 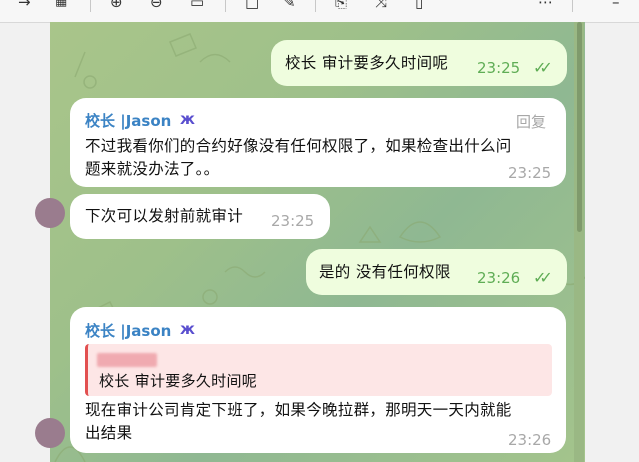 I want to click on scrollbar-thumb, so click(x=579, y=127).